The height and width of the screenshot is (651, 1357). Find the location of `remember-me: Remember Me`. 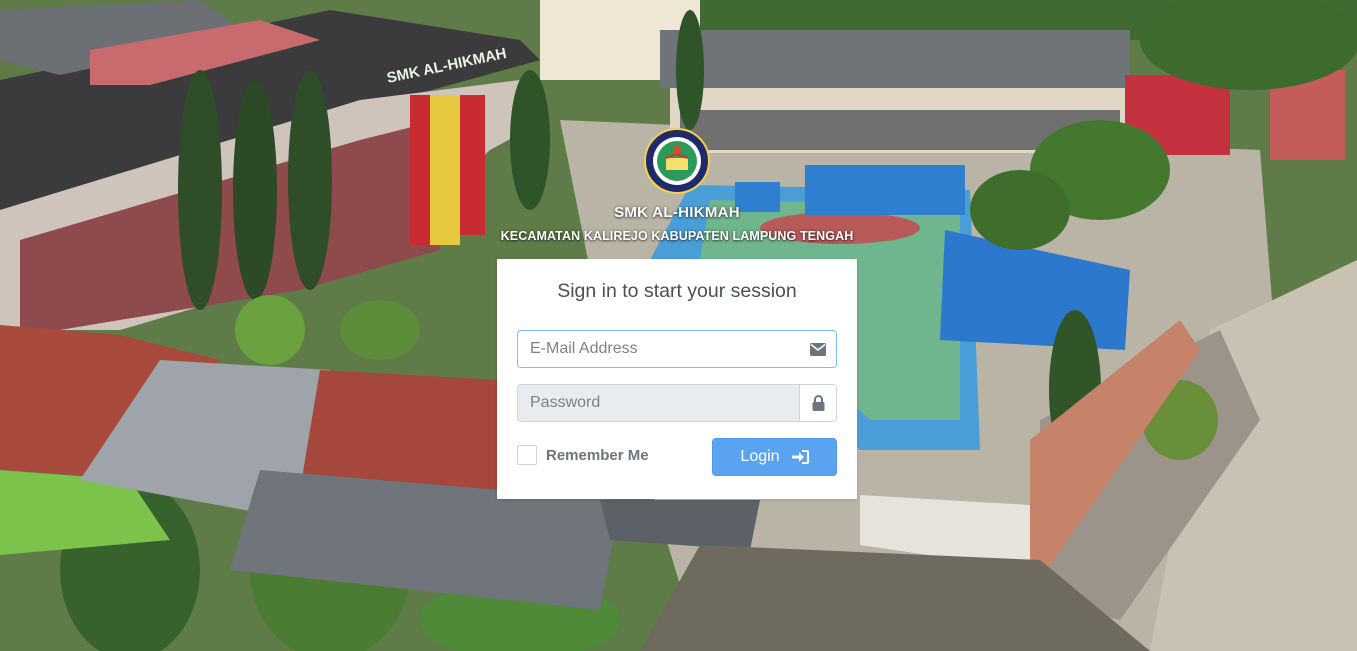

remember-me: Remember Me is located at coordinates (583, 455).